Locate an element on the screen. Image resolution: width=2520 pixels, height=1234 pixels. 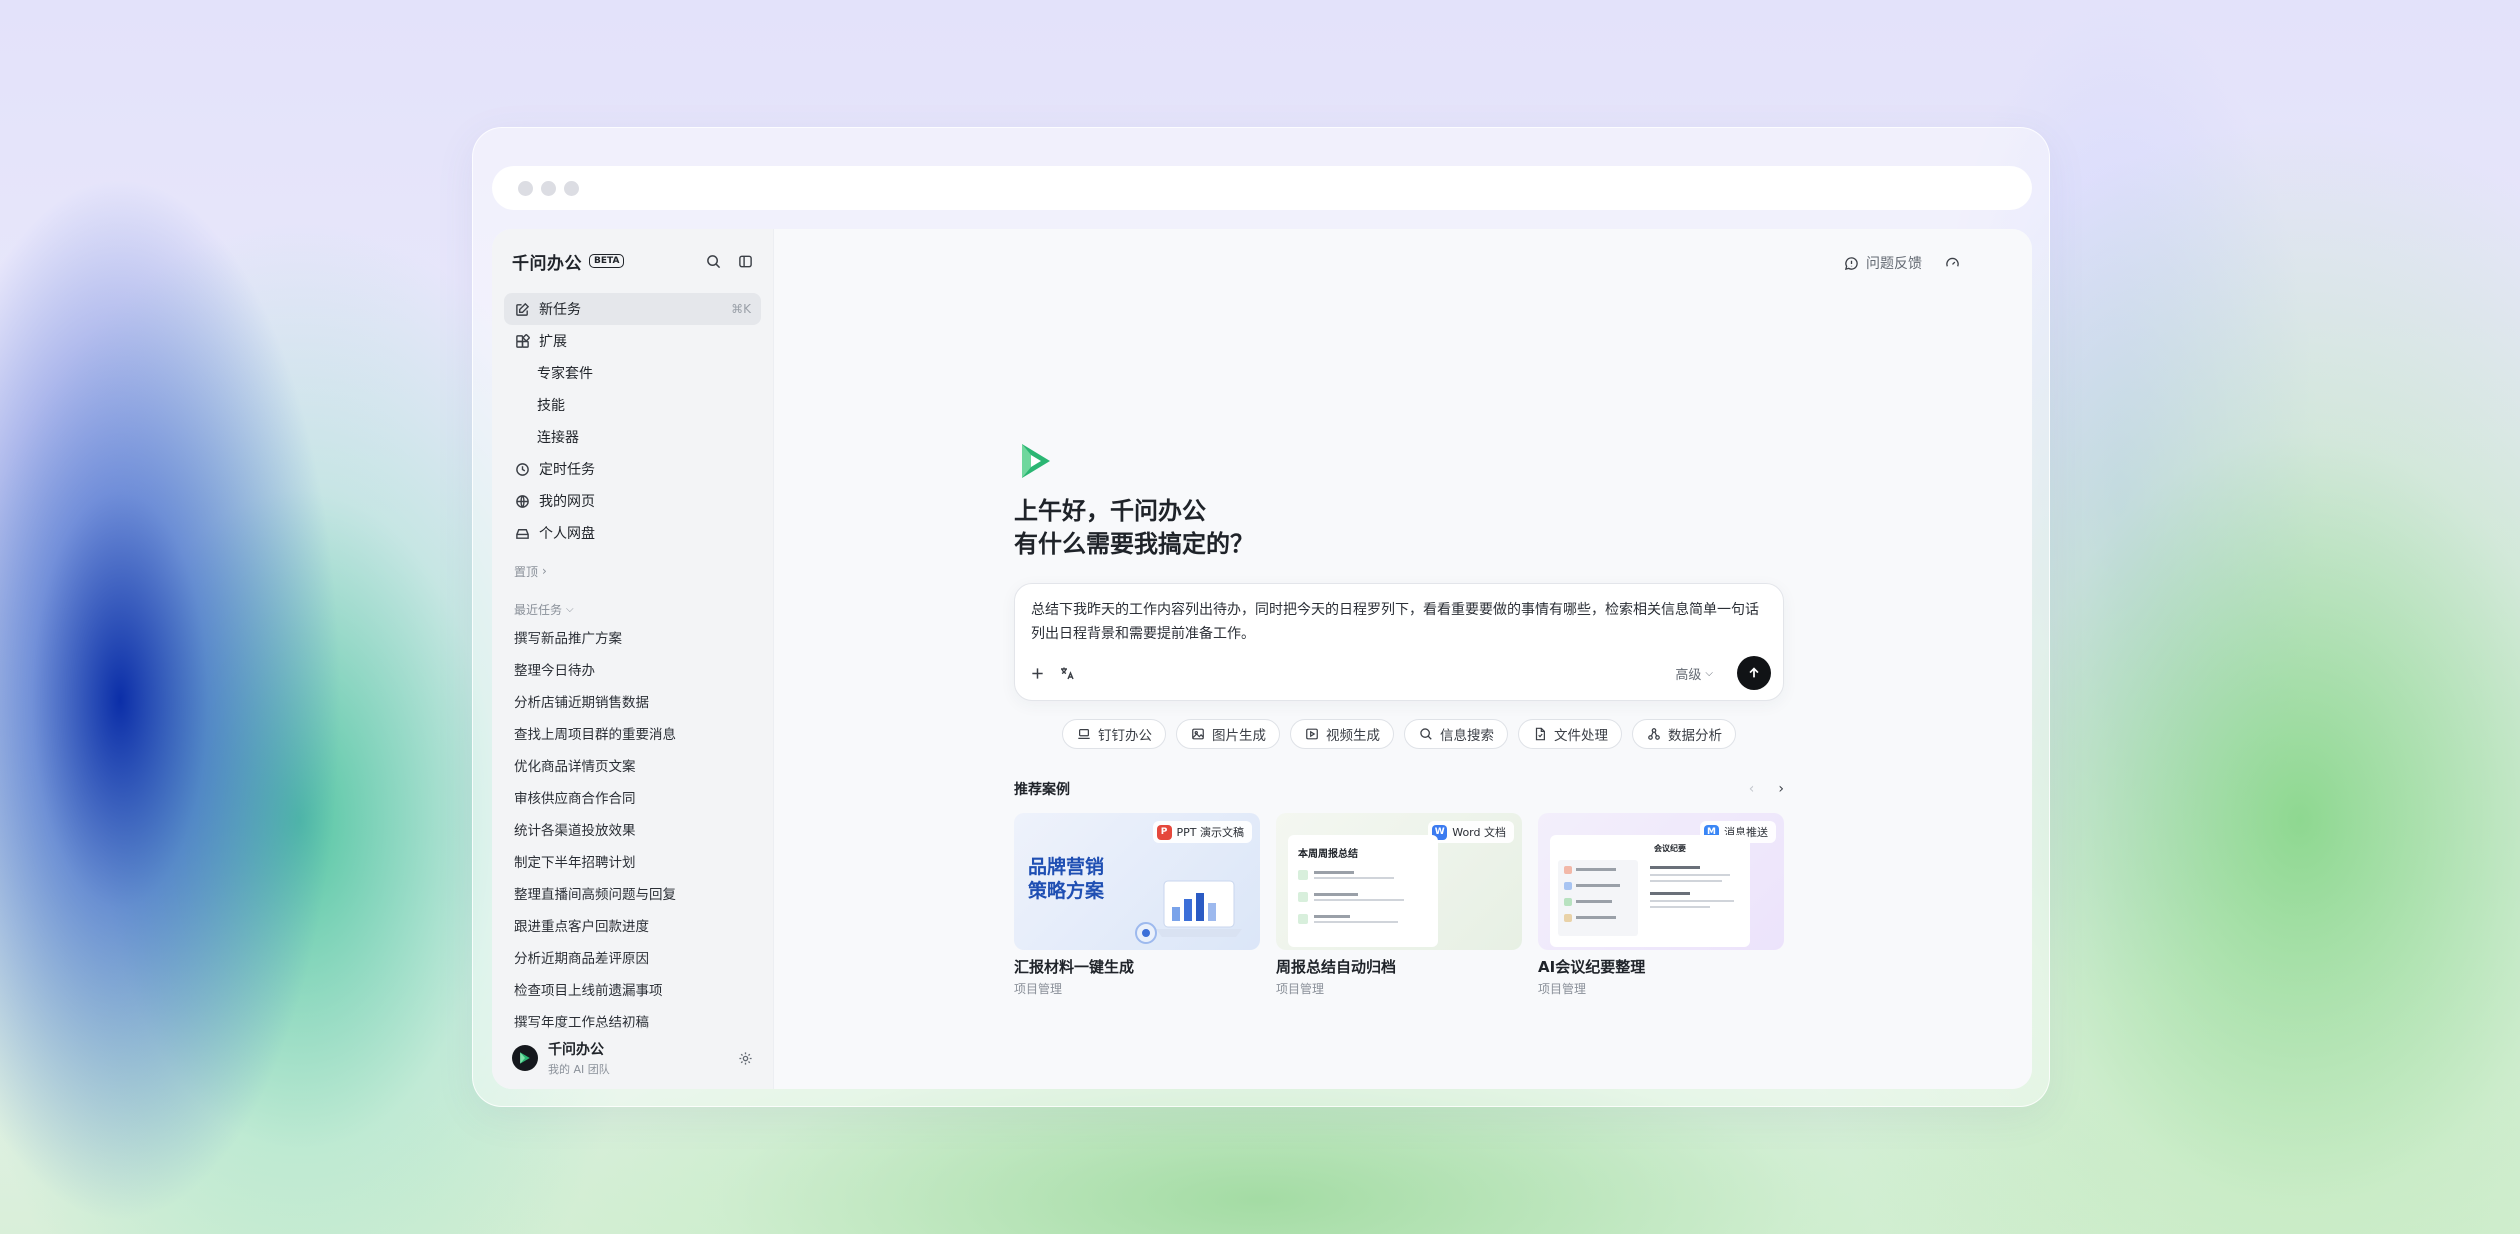
laptop-illustration is located at coordinates (1188, 912).